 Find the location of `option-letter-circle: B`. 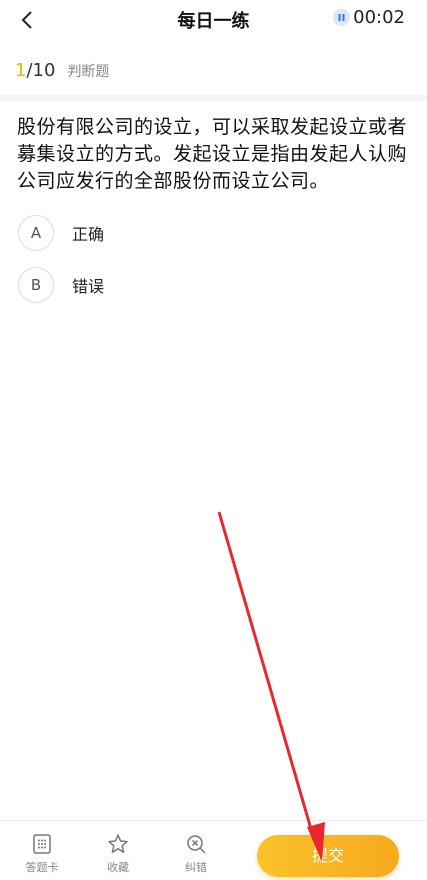

option-letter-circle: B is located at coordinates (36, 285).